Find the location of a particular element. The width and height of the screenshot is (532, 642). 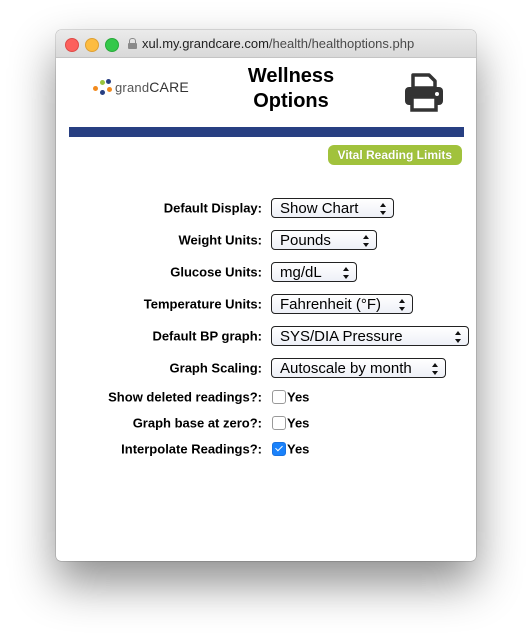

setting-label: Temperature Units: is located at coordinates (202, 304).